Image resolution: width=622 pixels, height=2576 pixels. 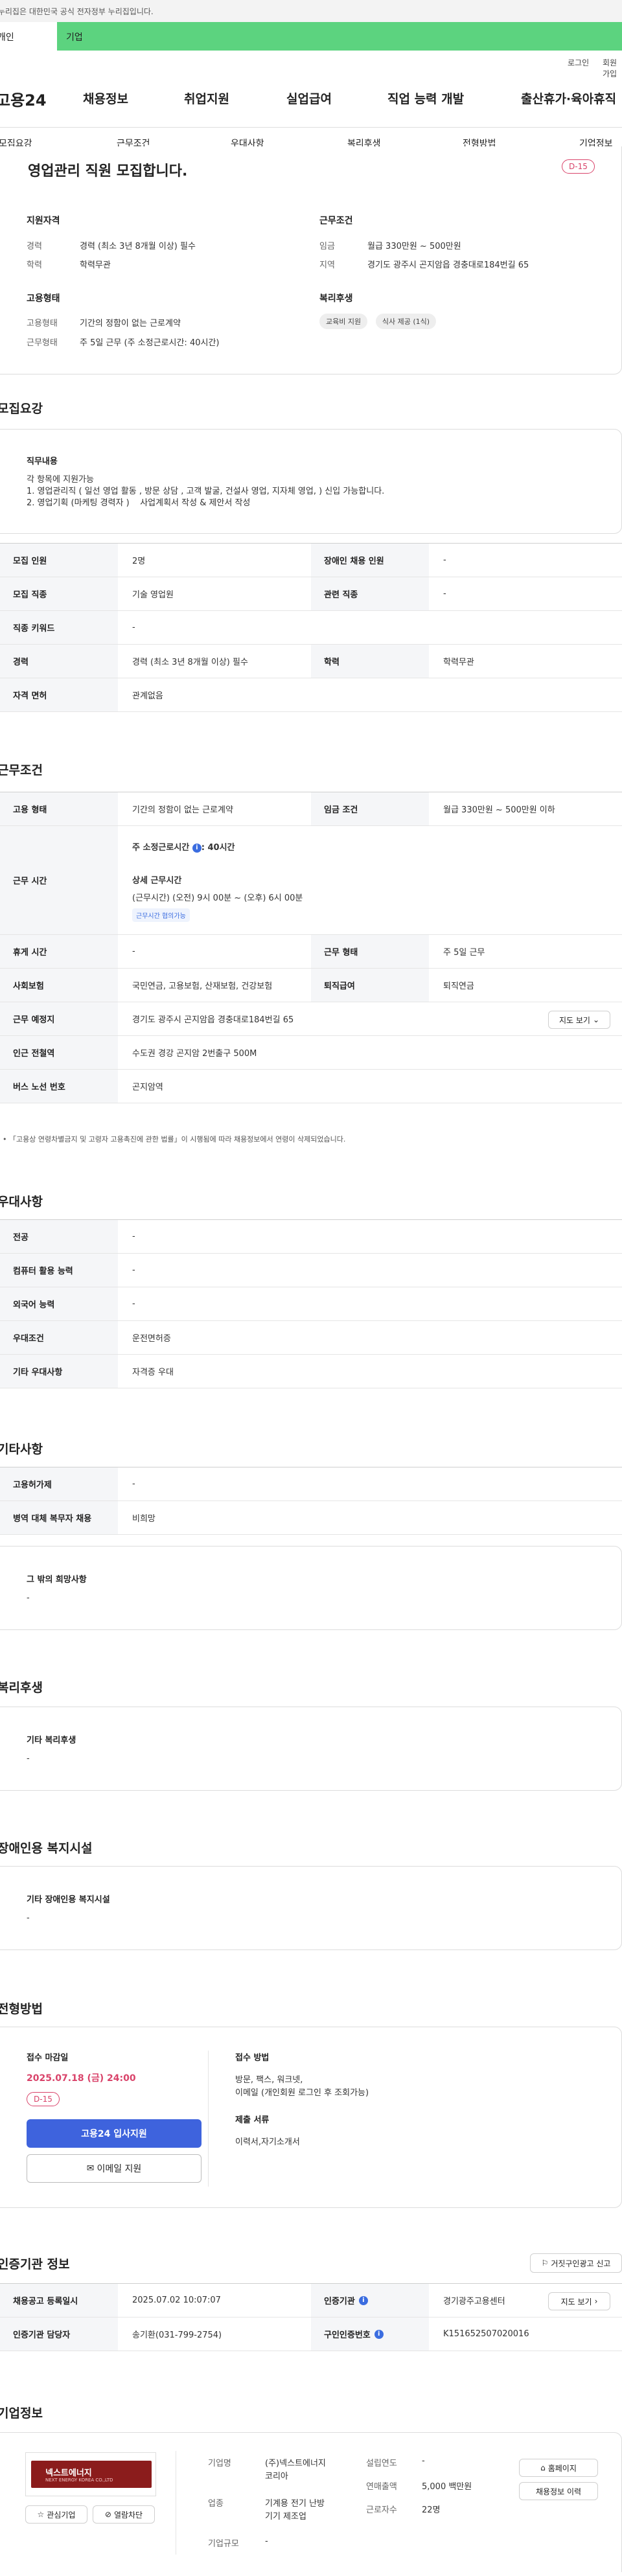 I want to click on table-cell: 송기환(031-799-2754), so click(x=177, y=2335).